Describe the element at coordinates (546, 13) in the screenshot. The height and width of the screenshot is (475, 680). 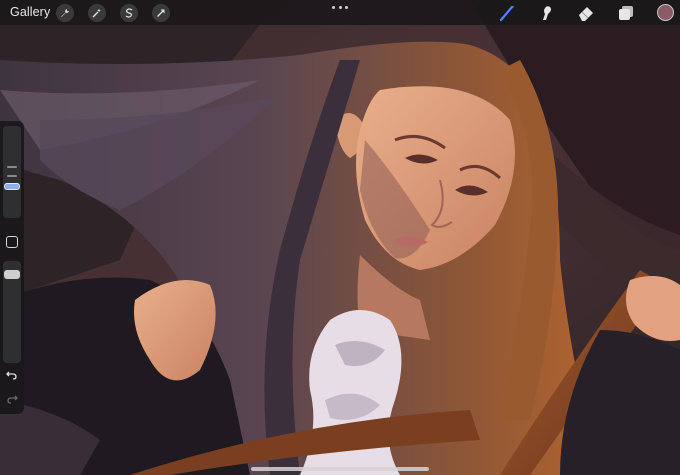
I see `smudge-icon` at that location.